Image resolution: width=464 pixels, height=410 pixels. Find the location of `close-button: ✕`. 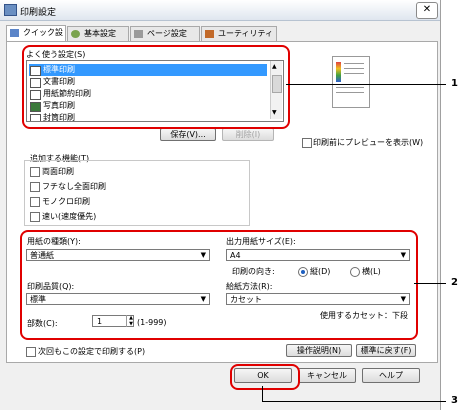

close-button: ✕ is located at coordinates (427, 10).